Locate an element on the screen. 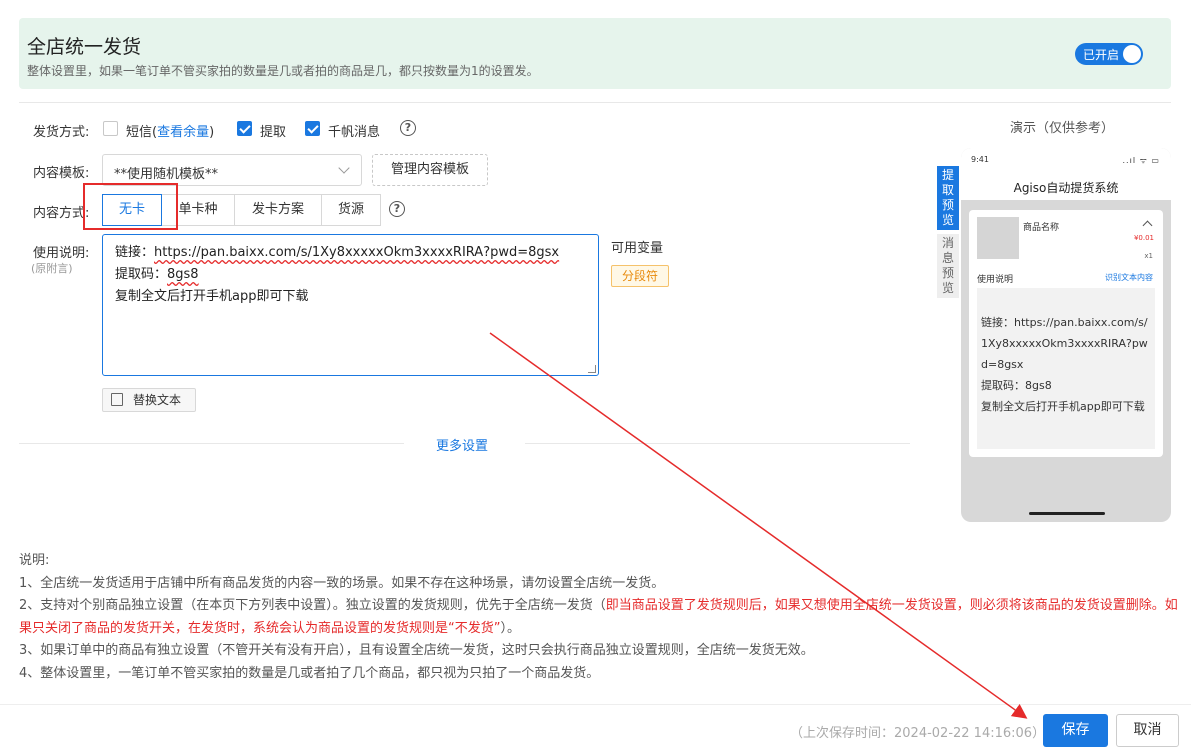 This screenshot has width=1191, height=753. toggle-knob is located at coordinates (1132, 54).